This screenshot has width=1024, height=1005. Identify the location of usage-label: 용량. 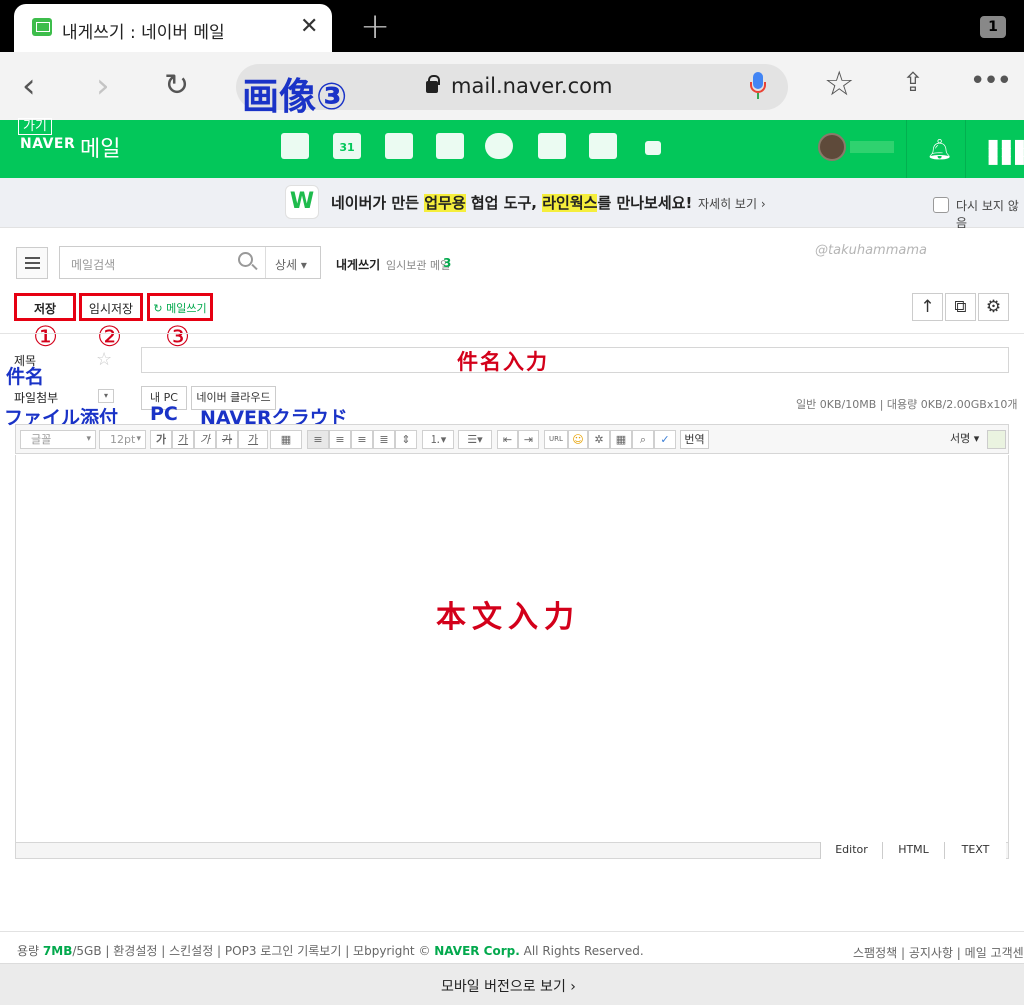
(28, 951).